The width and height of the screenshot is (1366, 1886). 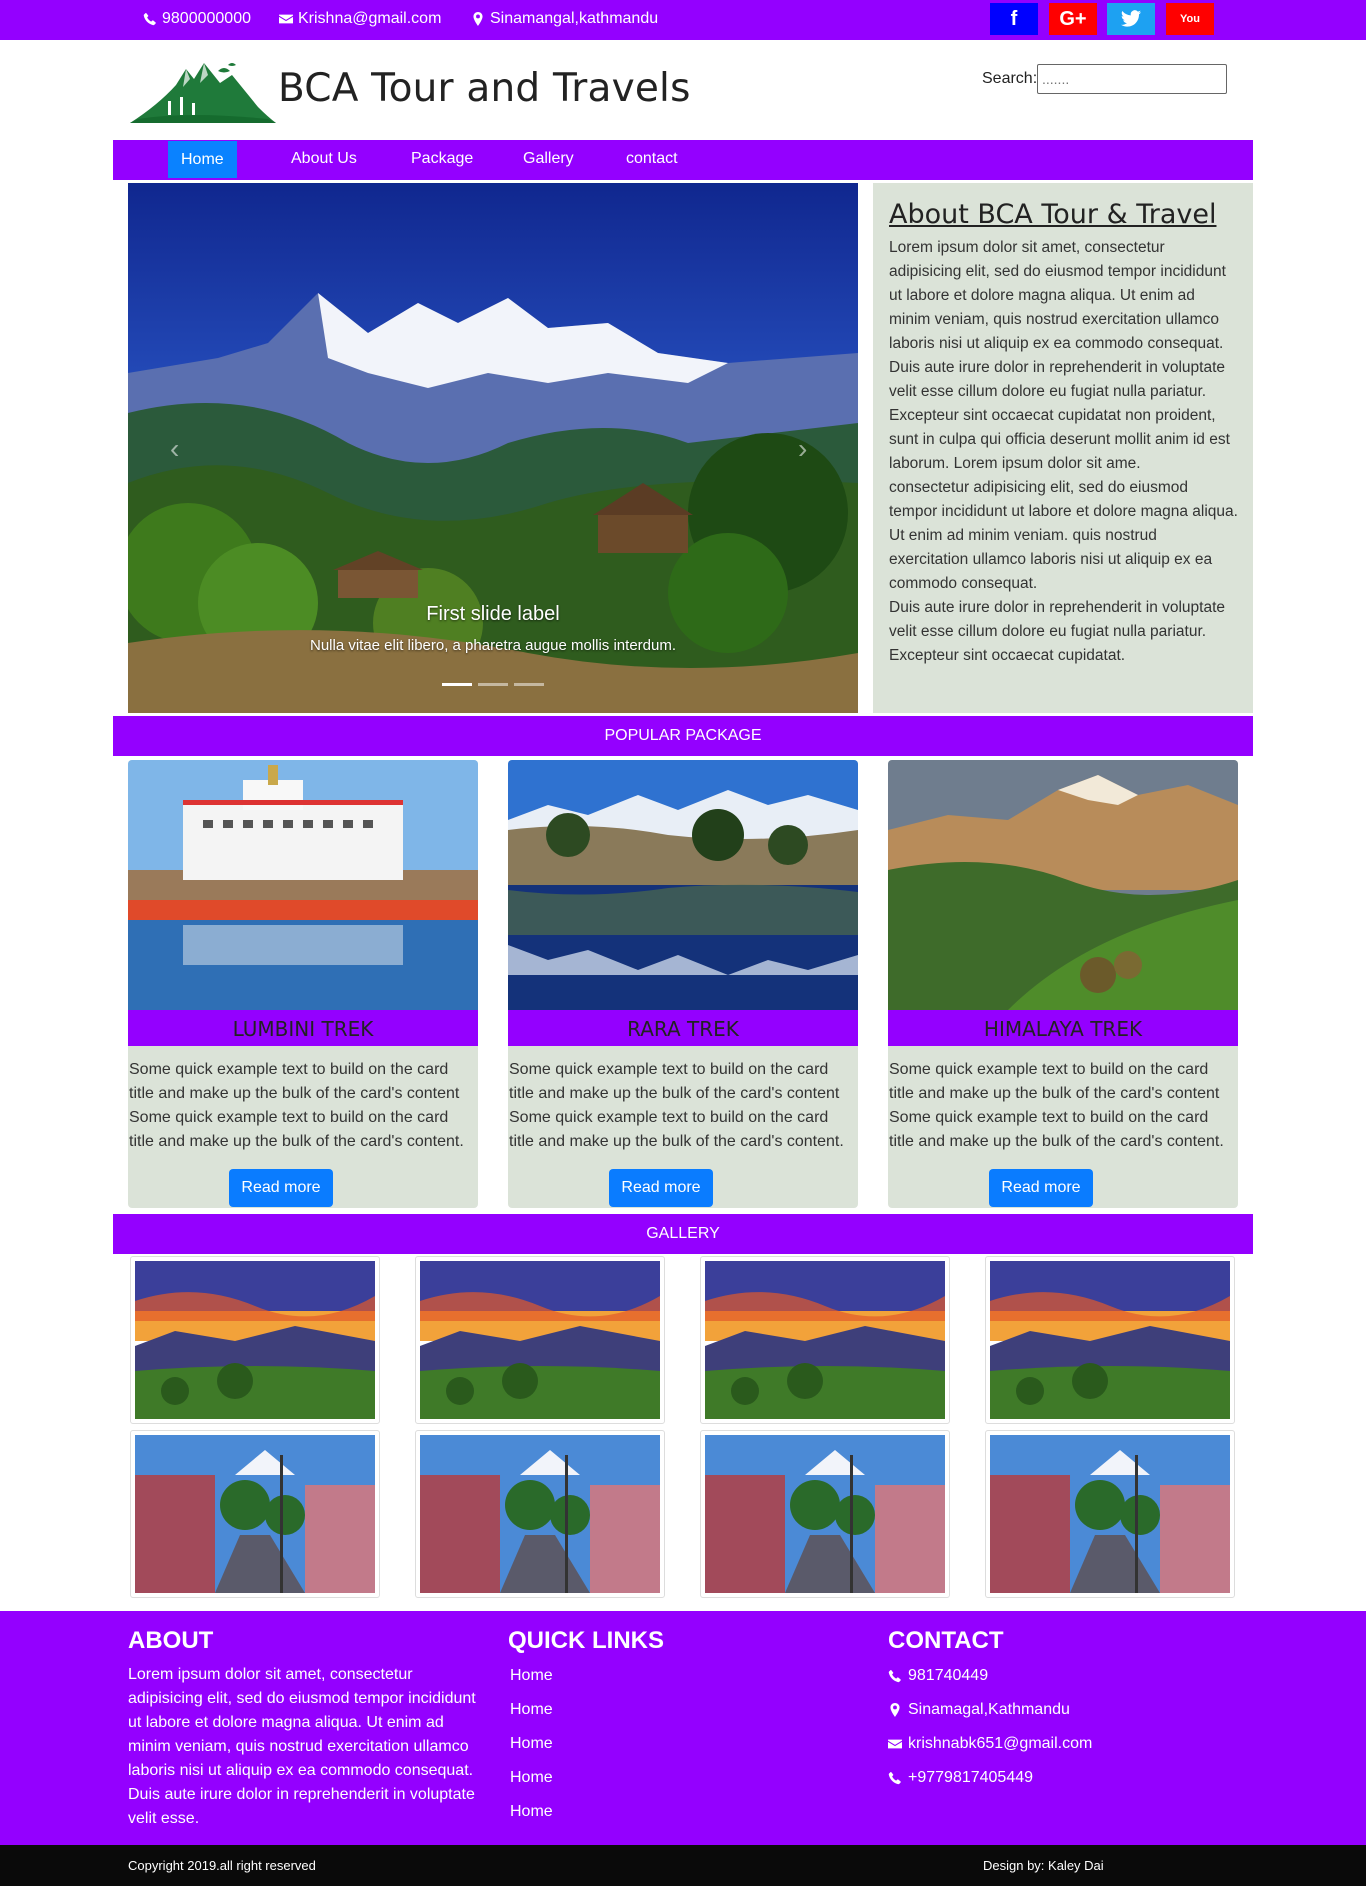 I want to click on about-title: About BCA Tour & Travel, so click(x=1053, y=214).